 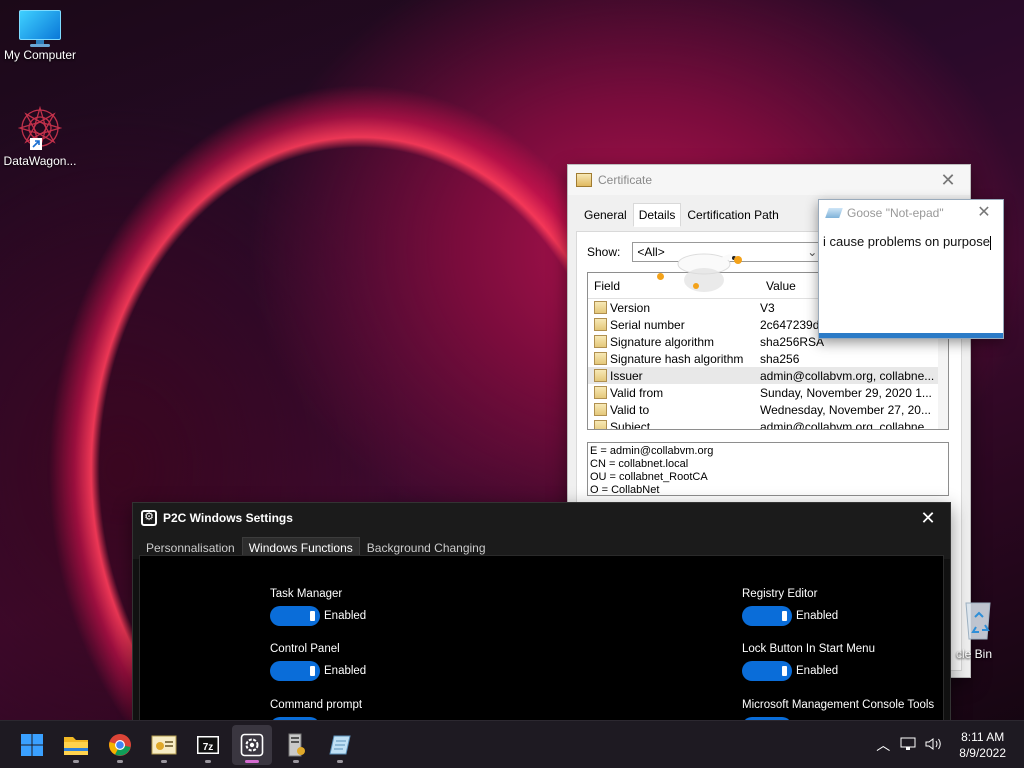 I want to click on desktop-goose-icon, so click(x=702, y=273).